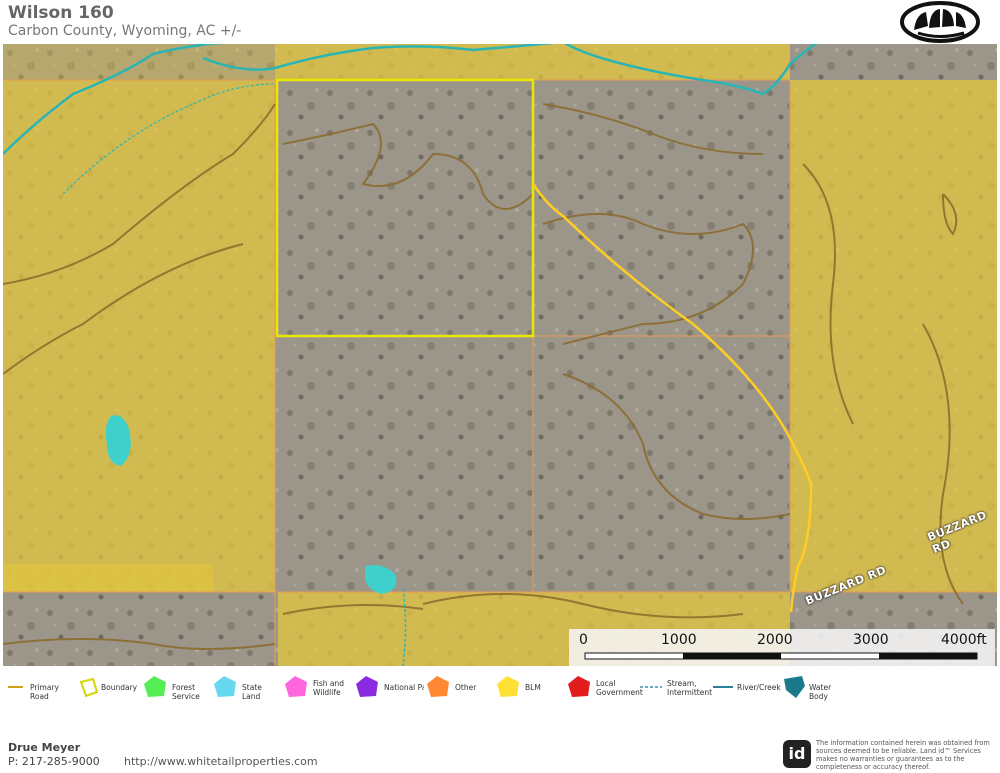  I want to click on legend-label: River/Creek, so click(759, 687).